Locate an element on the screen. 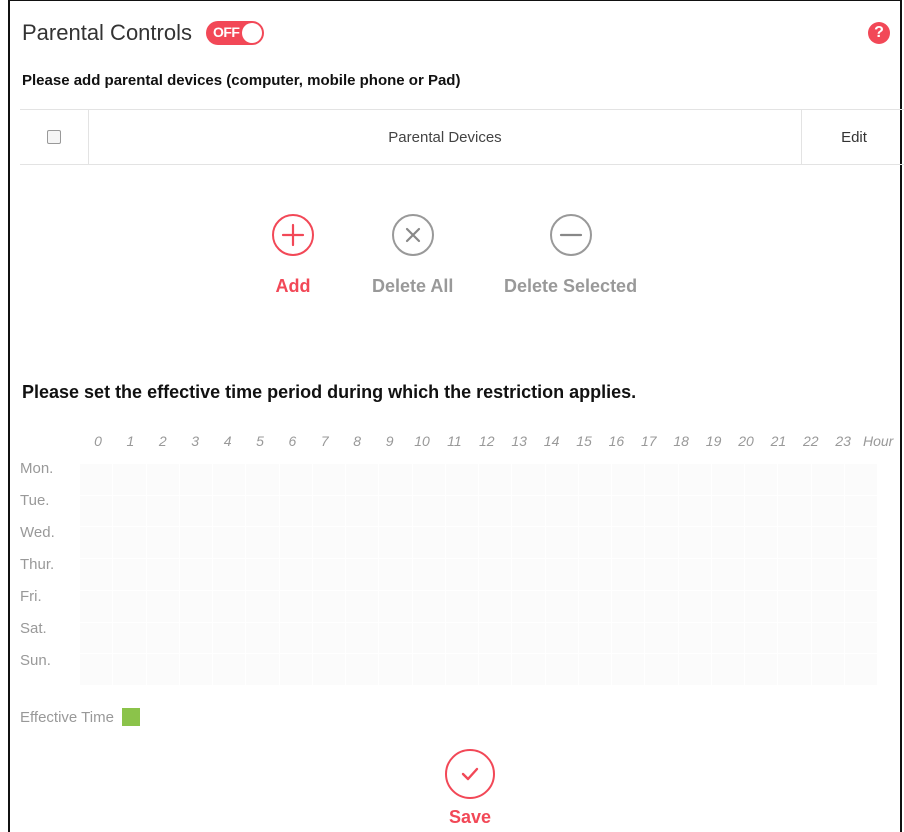 The width and height of the screenshot is (904, 832). delete-all-button: Delete All is located at coordinates (412, 255).